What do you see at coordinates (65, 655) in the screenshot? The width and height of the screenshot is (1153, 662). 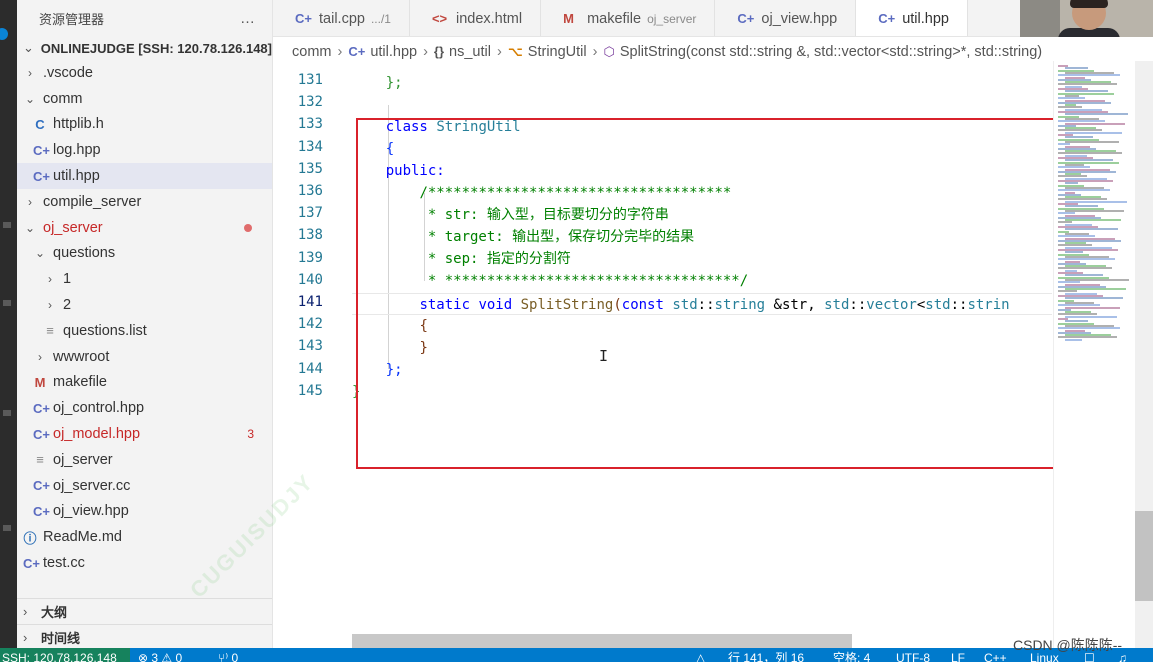 I see `remote-status: SSH: 120.78.126.148` at bounding box center [65, 655].